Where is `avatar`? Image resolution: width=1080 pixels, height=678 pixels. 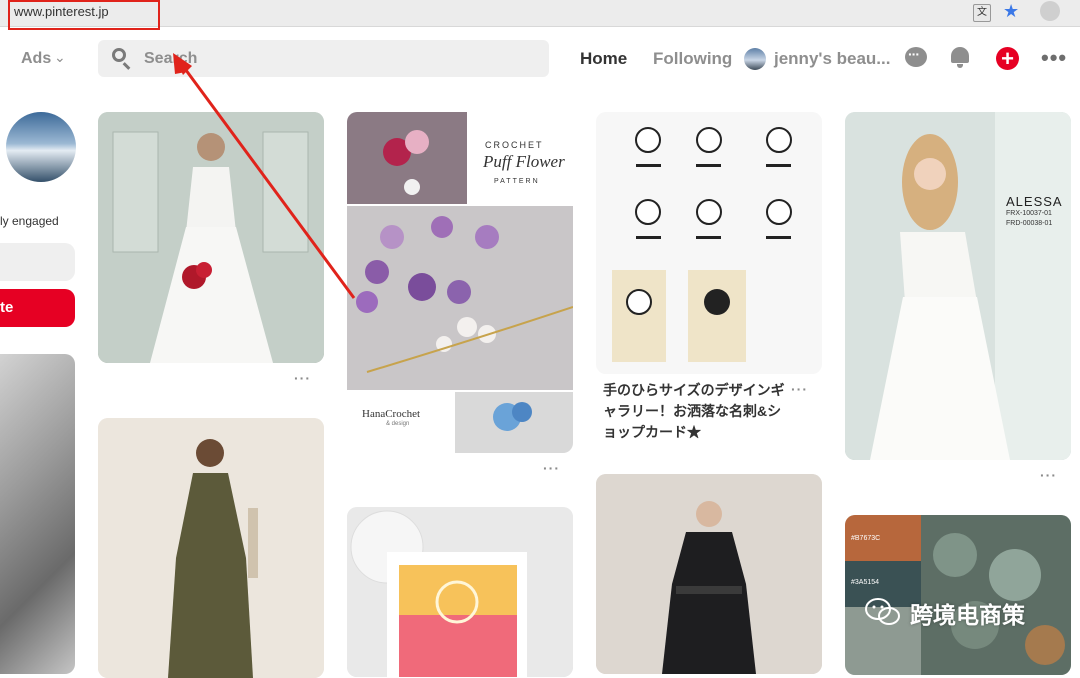 avatar is located at coordinates (755, 59).